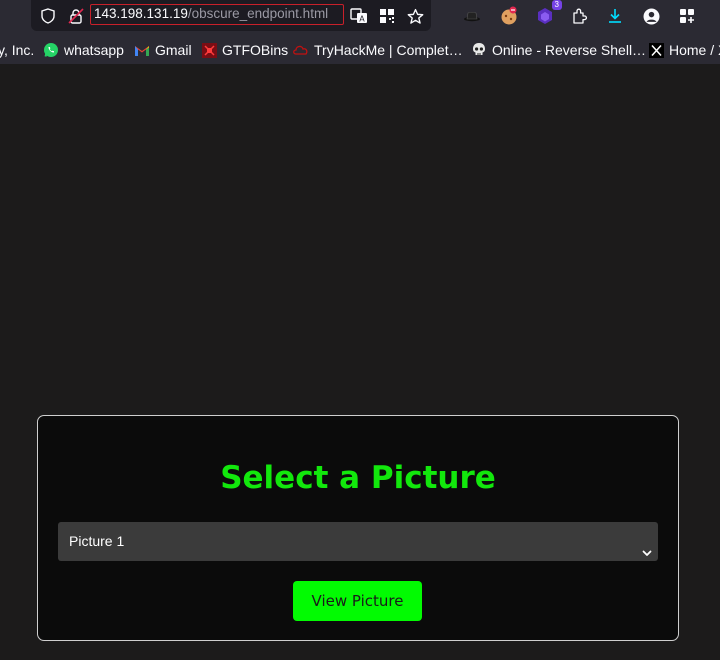  I want to click on bookmark-label: GTFOBins, so click(255, 50).